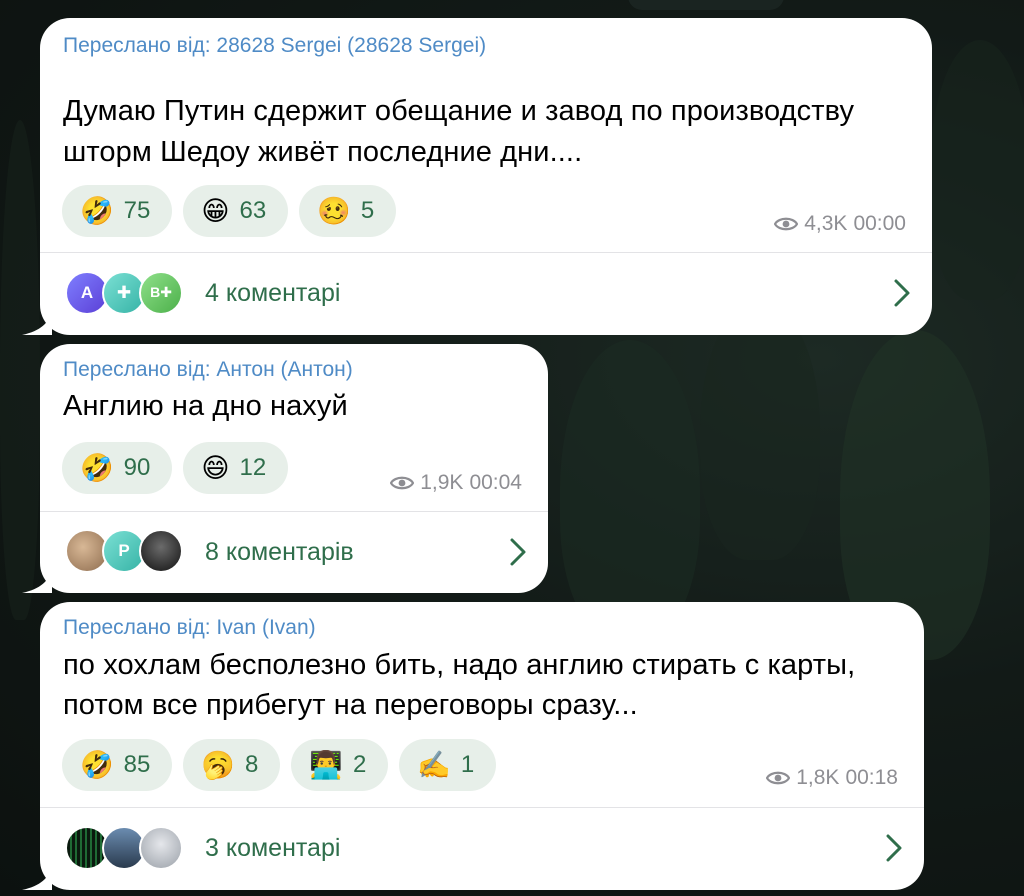  I want to click on reaction-chip: 🥴 5, so click(348, 211).